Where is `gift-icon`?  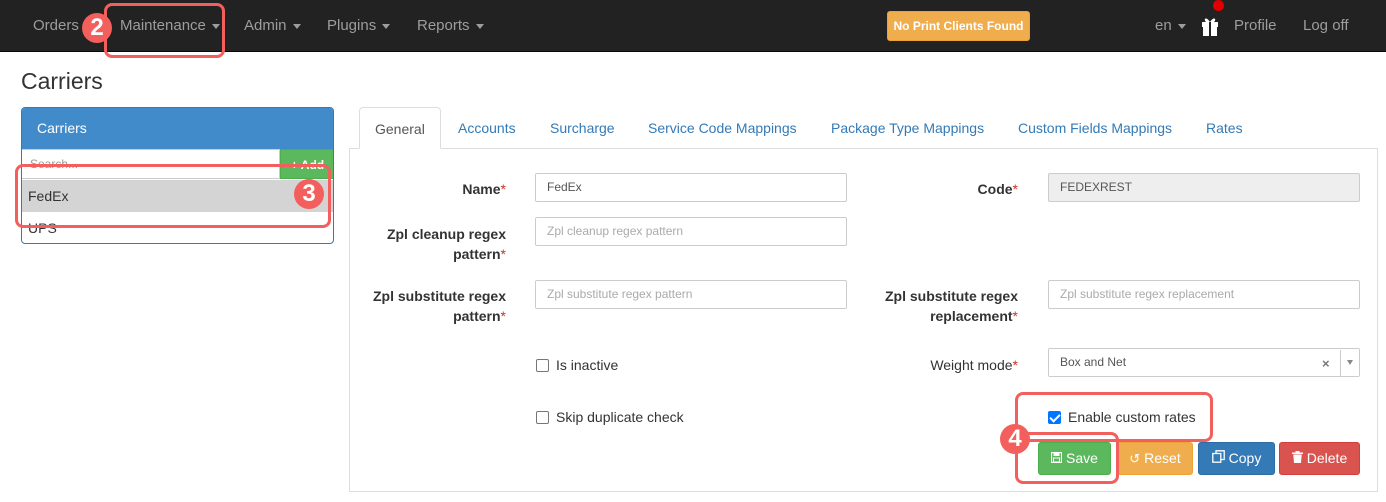 gift-icon is located at coordinates (1210, 25).